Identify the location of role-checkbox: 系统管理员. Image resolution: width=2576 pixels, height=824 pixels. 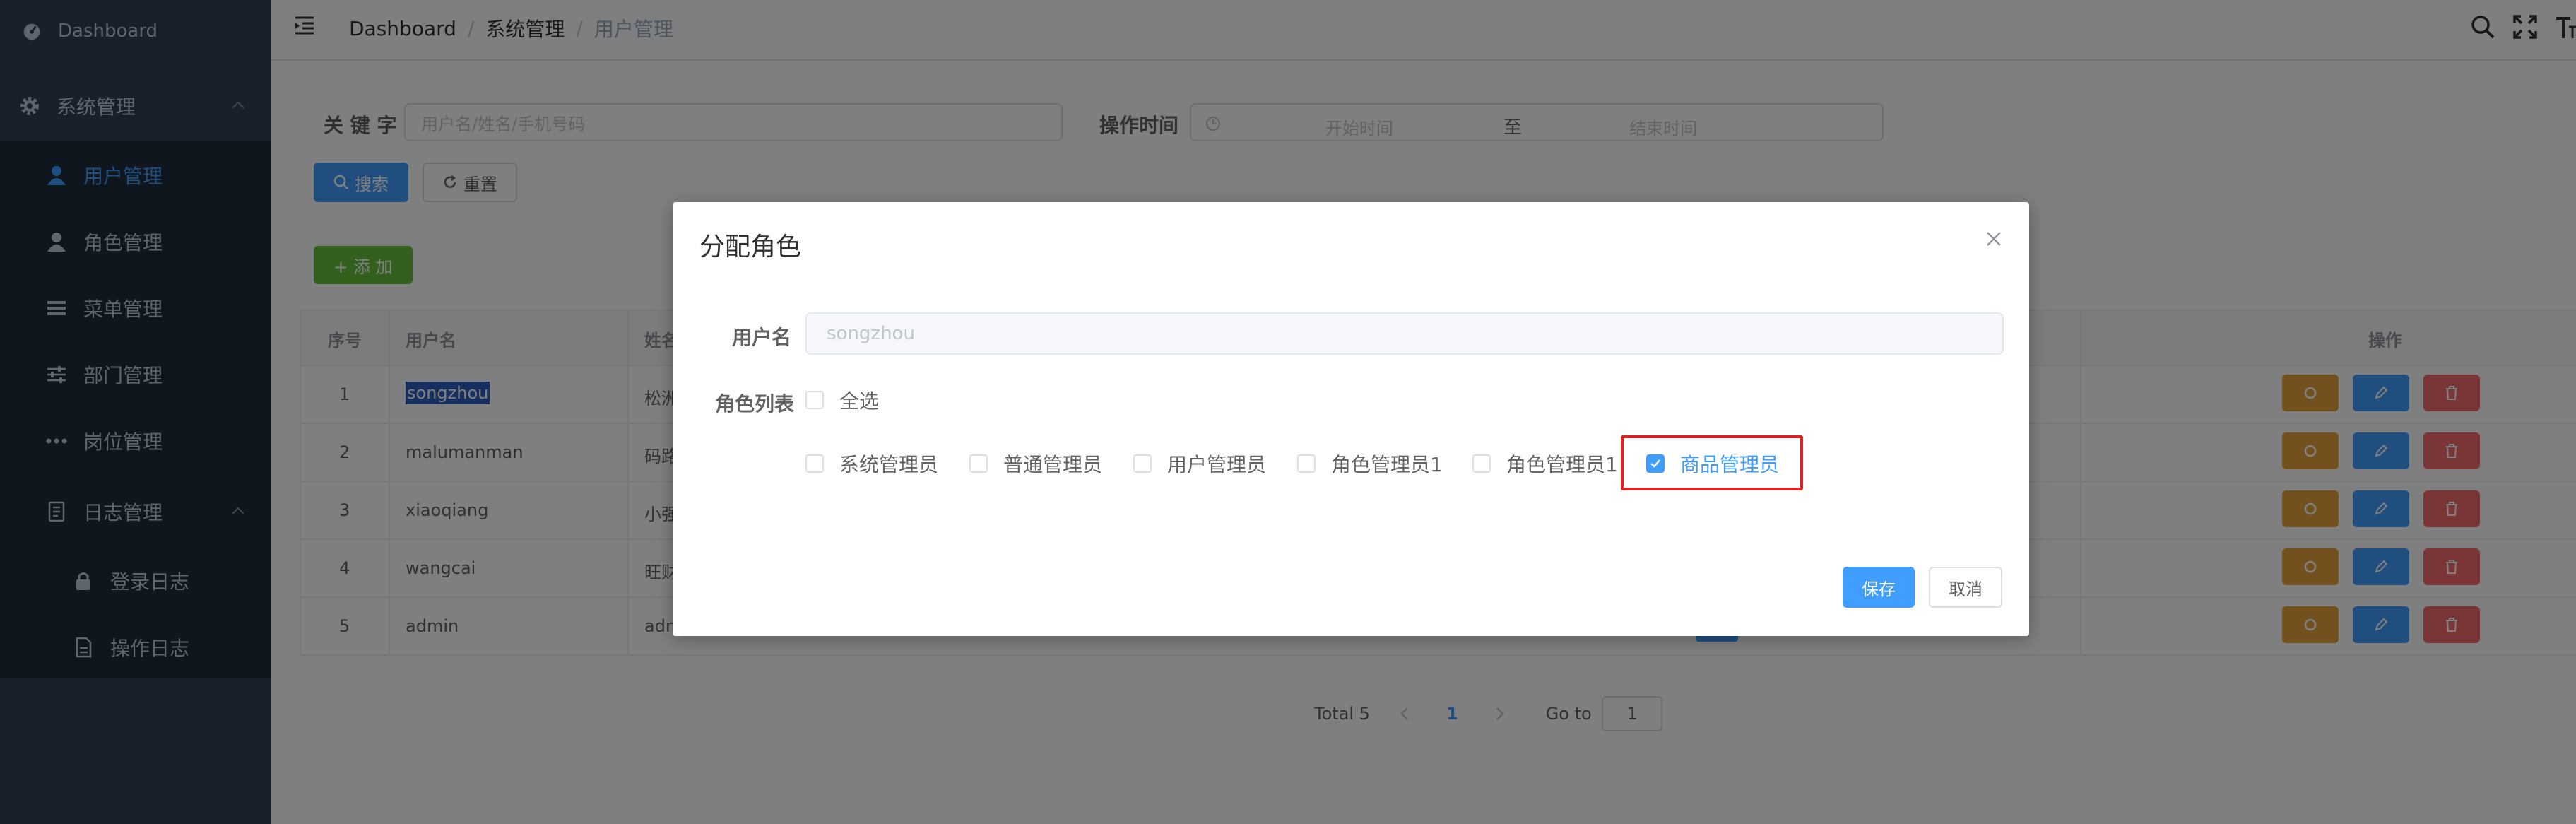
(871, 463).